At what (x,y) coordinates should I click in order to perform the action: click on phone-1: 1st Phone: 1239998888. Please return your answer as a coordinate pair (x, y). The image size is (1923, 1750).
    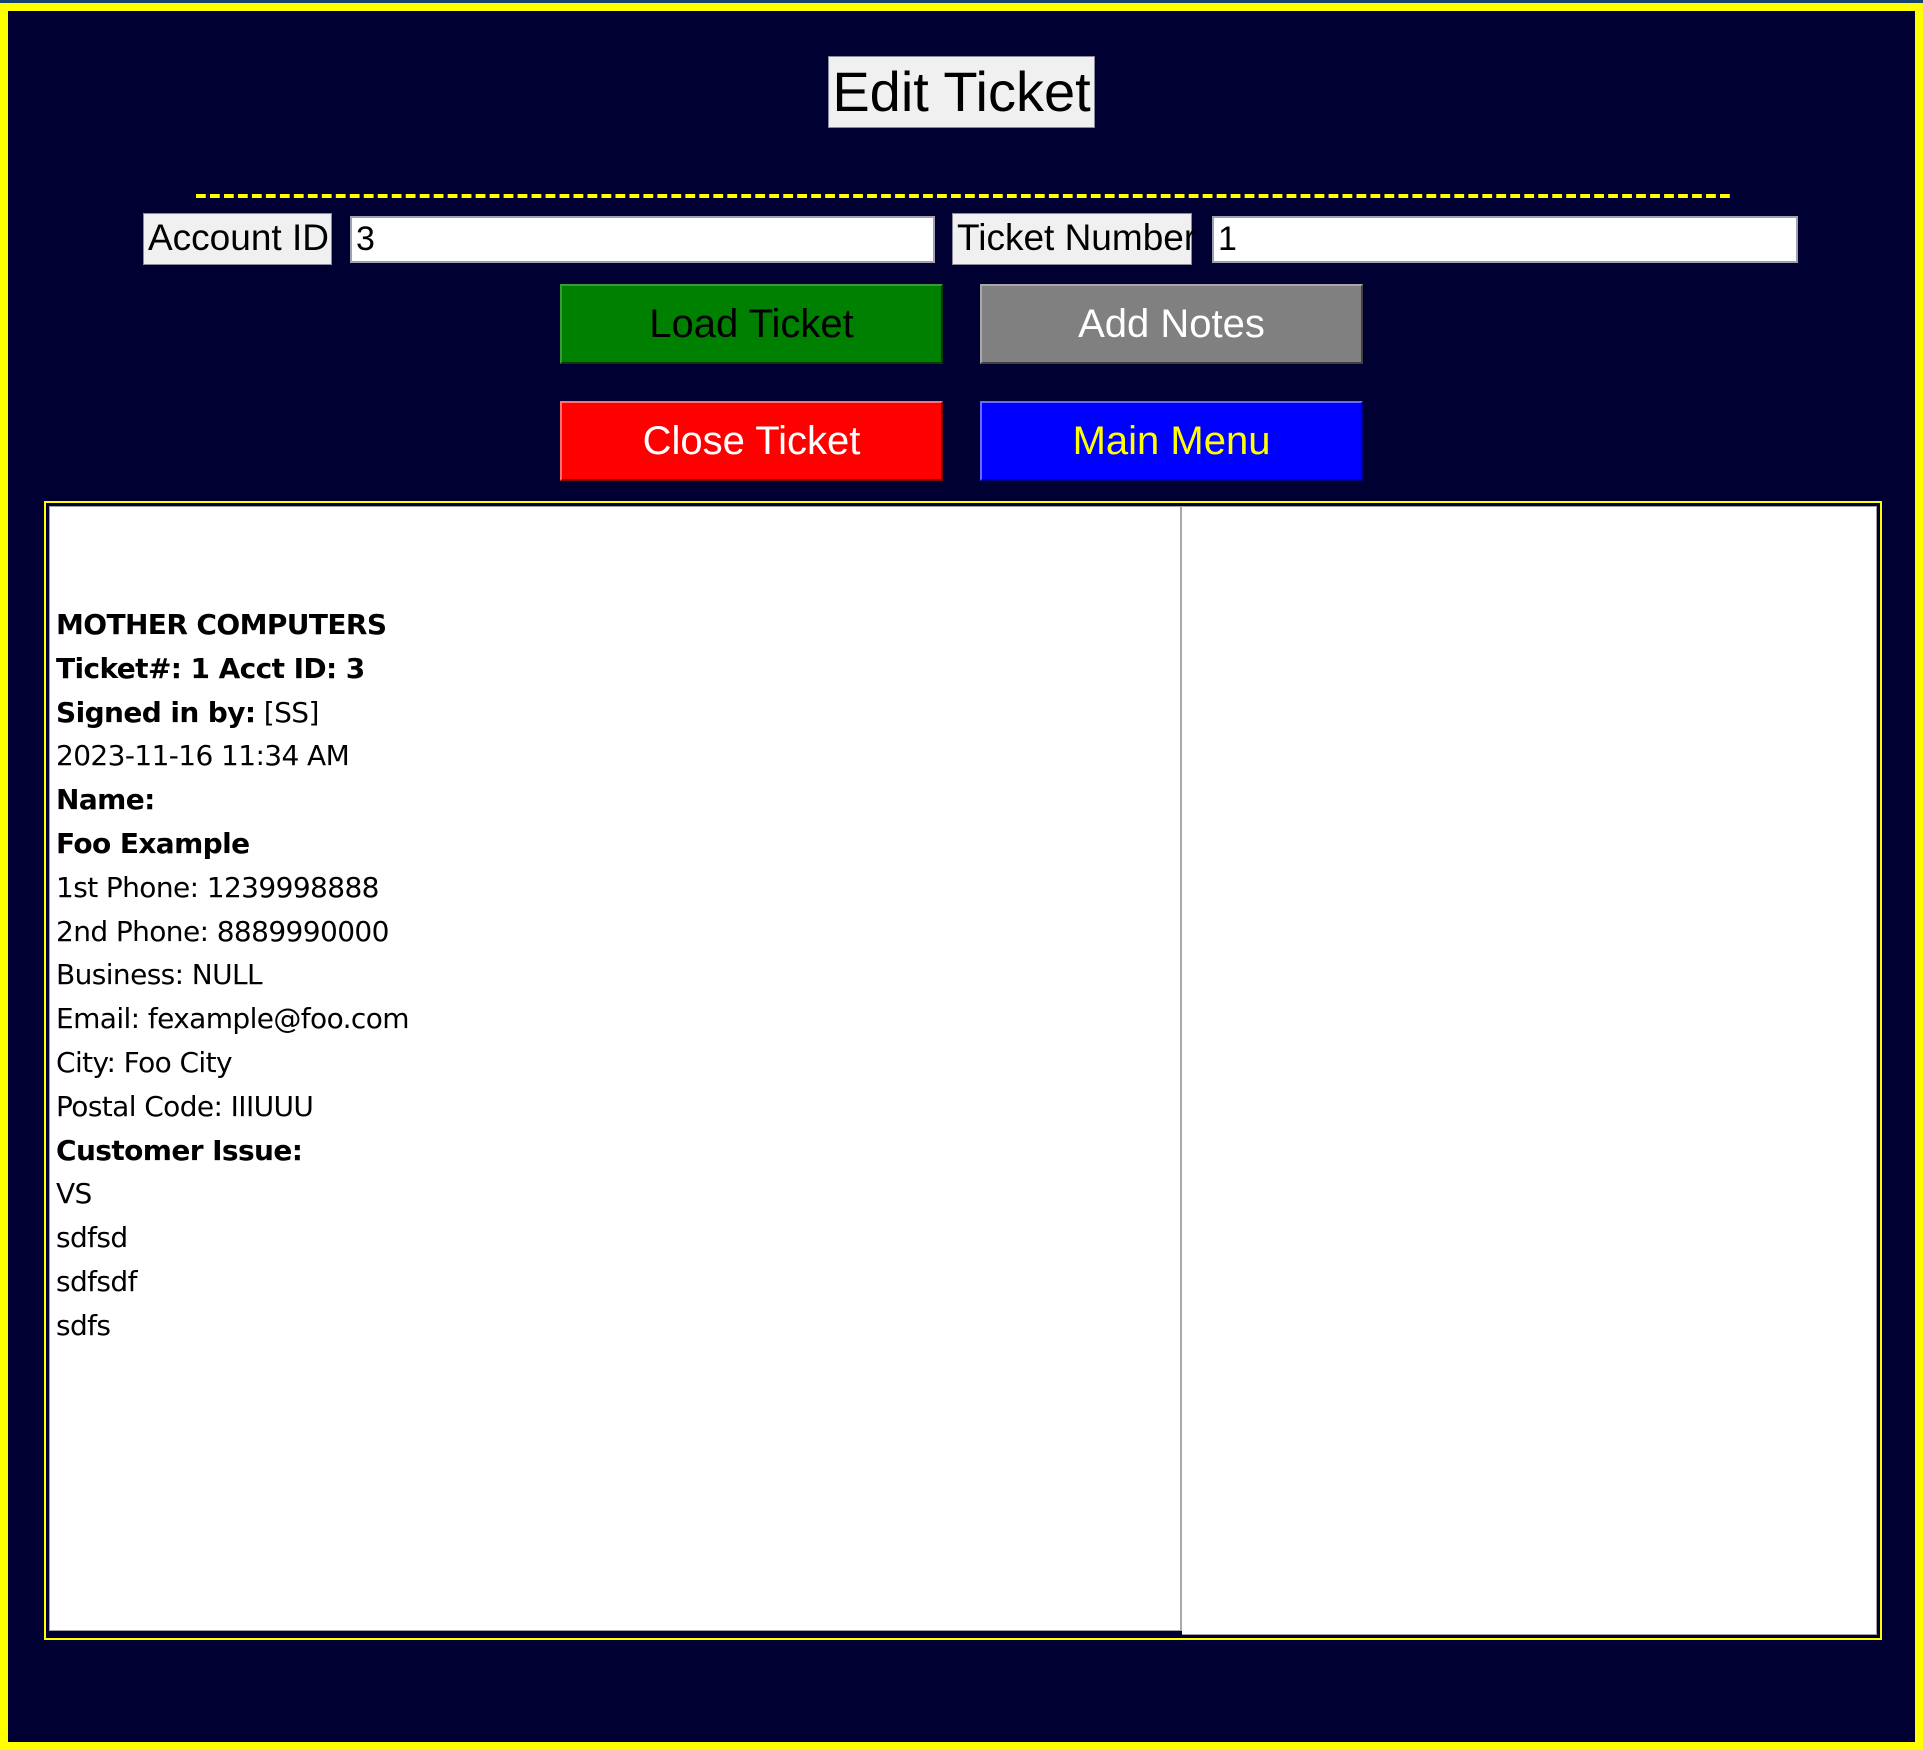
    Looking at the image, I should click on (218, 887).